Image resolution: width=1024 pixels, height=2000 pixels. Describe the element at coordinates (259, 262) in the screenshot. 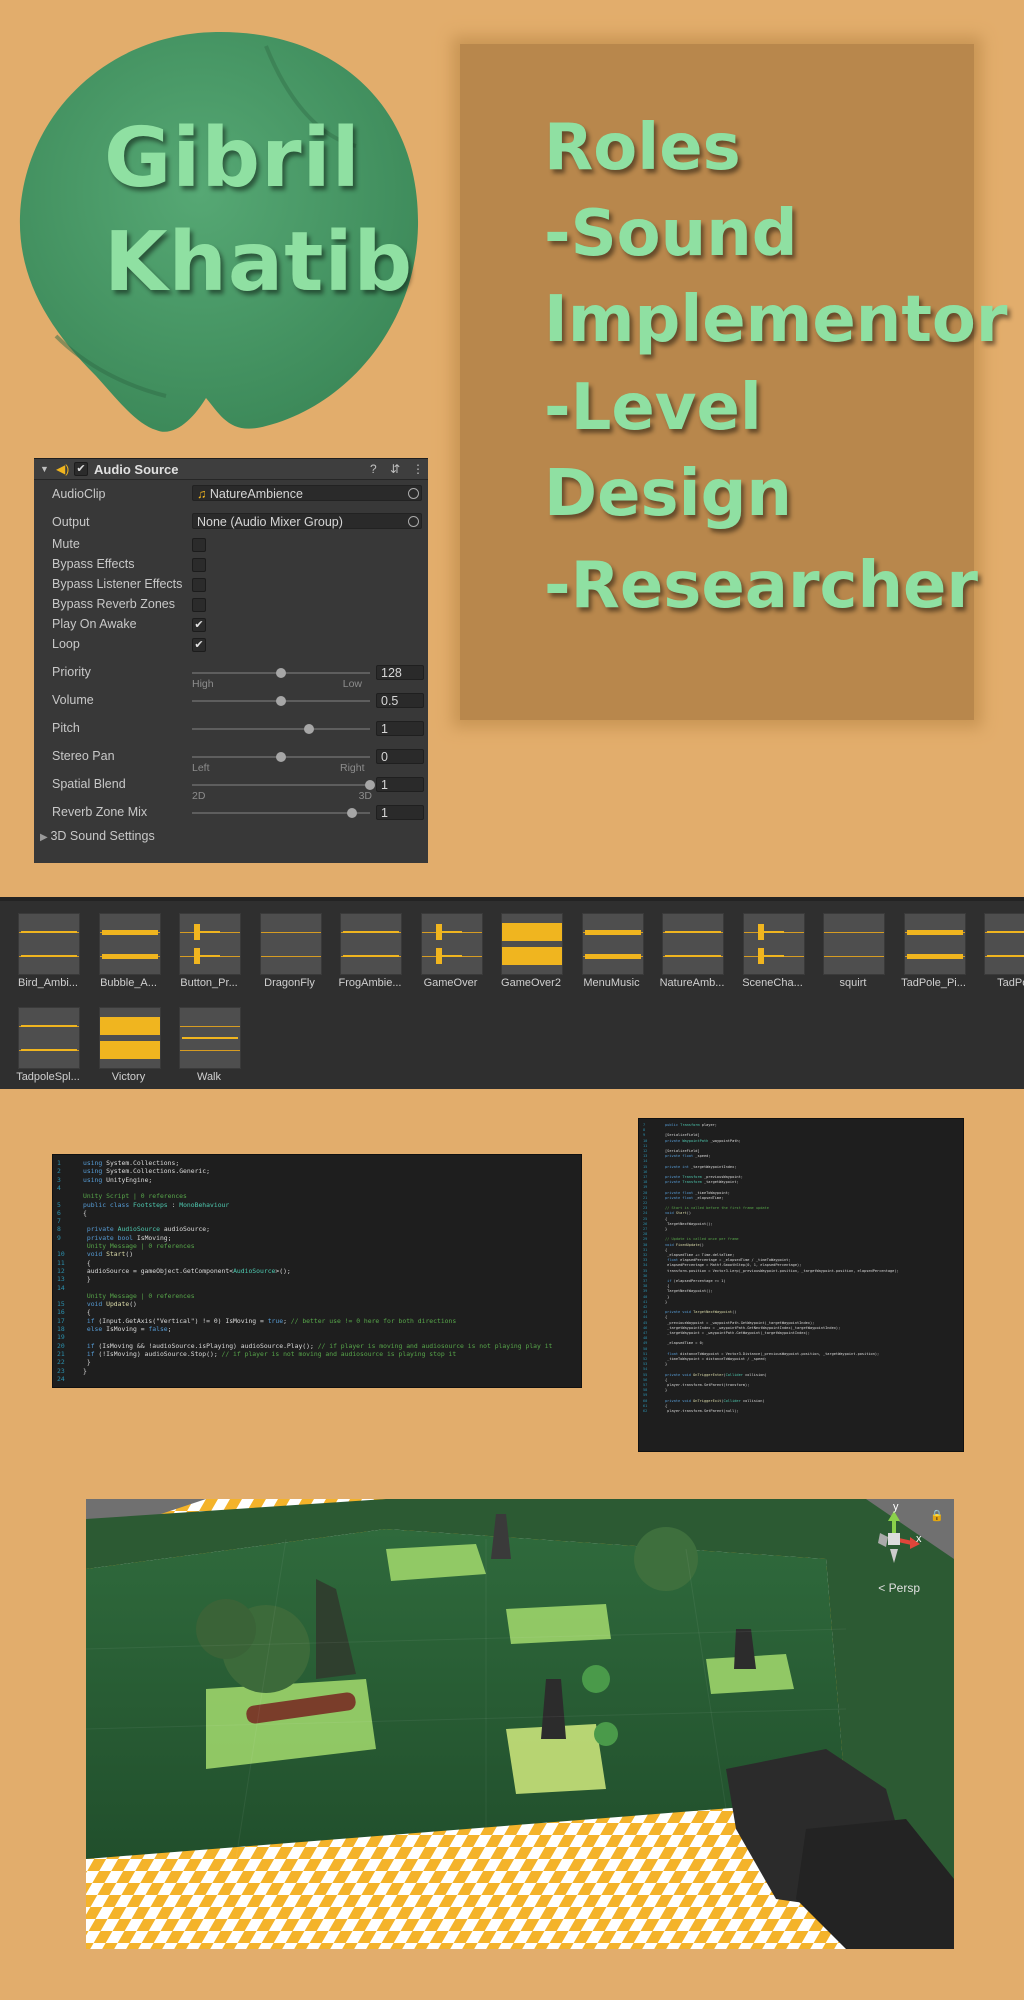

I see `name-last: Khatib` at that location.